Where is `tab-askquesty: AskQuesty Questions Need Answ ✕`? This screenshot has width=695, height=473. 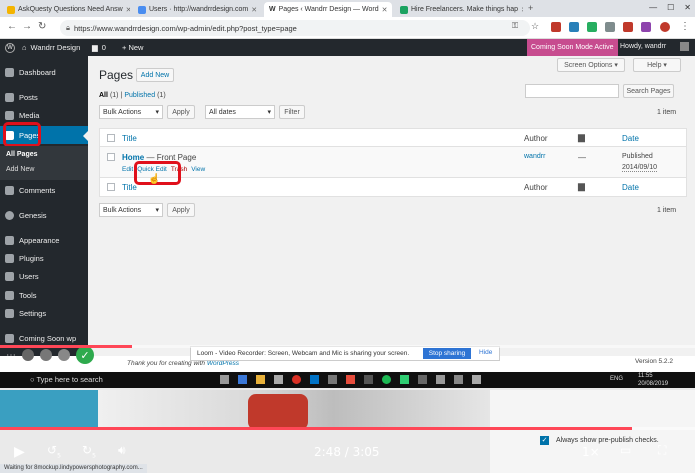
tab-askquesty: AskQuesty Questions Need Answ ✕ is located at coordinates (66, 9).